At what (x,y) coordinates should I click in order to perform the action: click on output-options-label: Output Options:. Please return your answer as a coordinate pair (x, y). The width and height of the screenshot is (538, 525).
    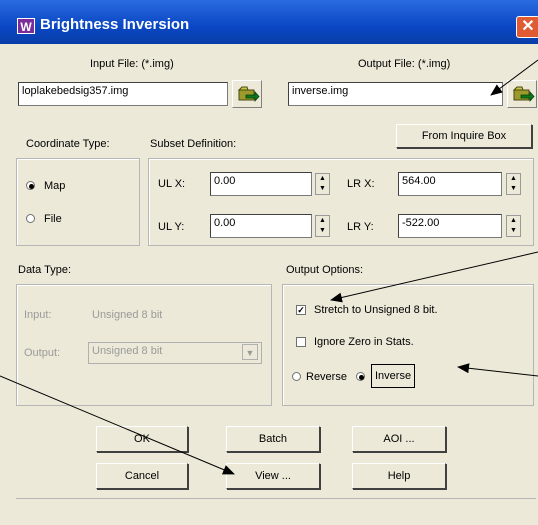
    Looking at the image, I should click on (325, 270).